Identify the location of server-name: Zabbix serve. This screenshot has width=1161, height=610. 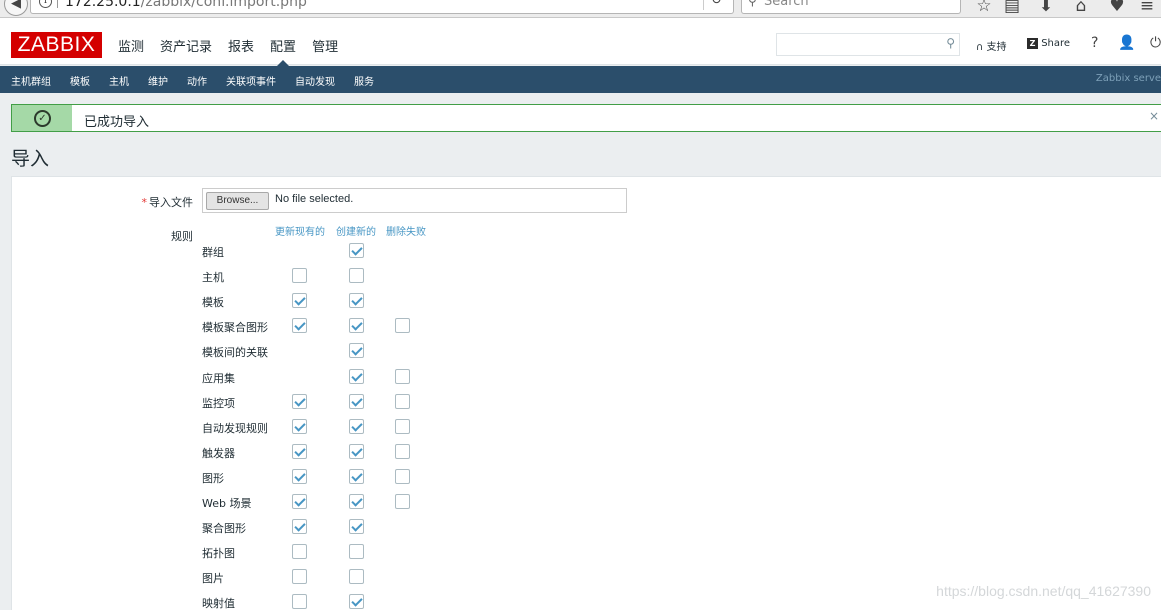
(1128, 78).